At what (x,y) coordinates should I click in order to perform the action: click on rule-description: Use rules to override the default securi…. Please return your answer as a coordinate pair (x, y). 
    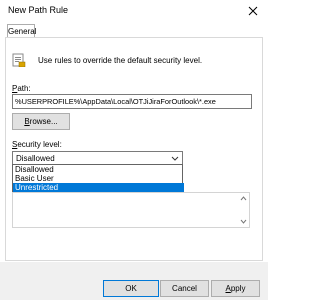
    Looking at the image, I should click on (120, 60).